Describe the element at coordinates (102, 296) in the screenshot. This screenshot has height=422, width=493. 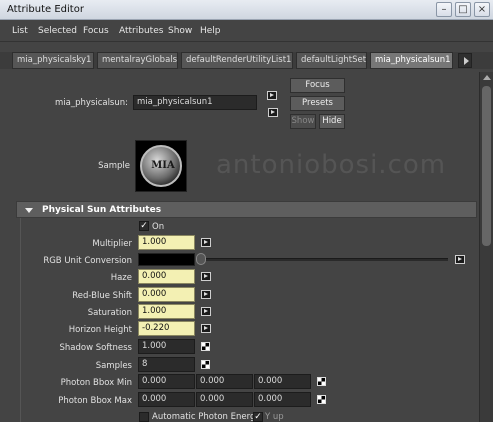
I see `red-blue-shift-label: Red-Blue Shift` at that location.